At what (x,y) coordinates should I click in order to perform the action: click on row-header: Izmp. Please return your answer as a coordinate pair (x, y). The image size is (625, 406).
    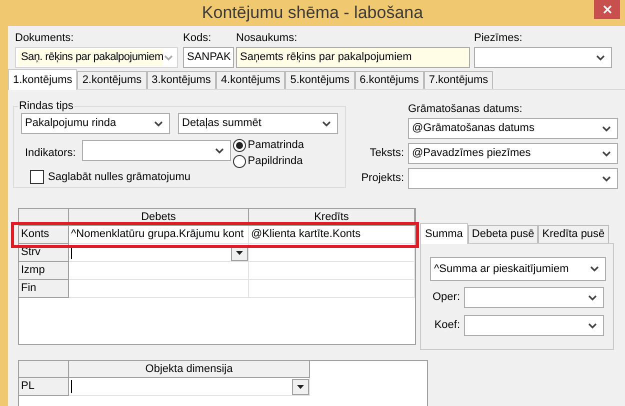
    Looking at the image, I should click on (44, 271).